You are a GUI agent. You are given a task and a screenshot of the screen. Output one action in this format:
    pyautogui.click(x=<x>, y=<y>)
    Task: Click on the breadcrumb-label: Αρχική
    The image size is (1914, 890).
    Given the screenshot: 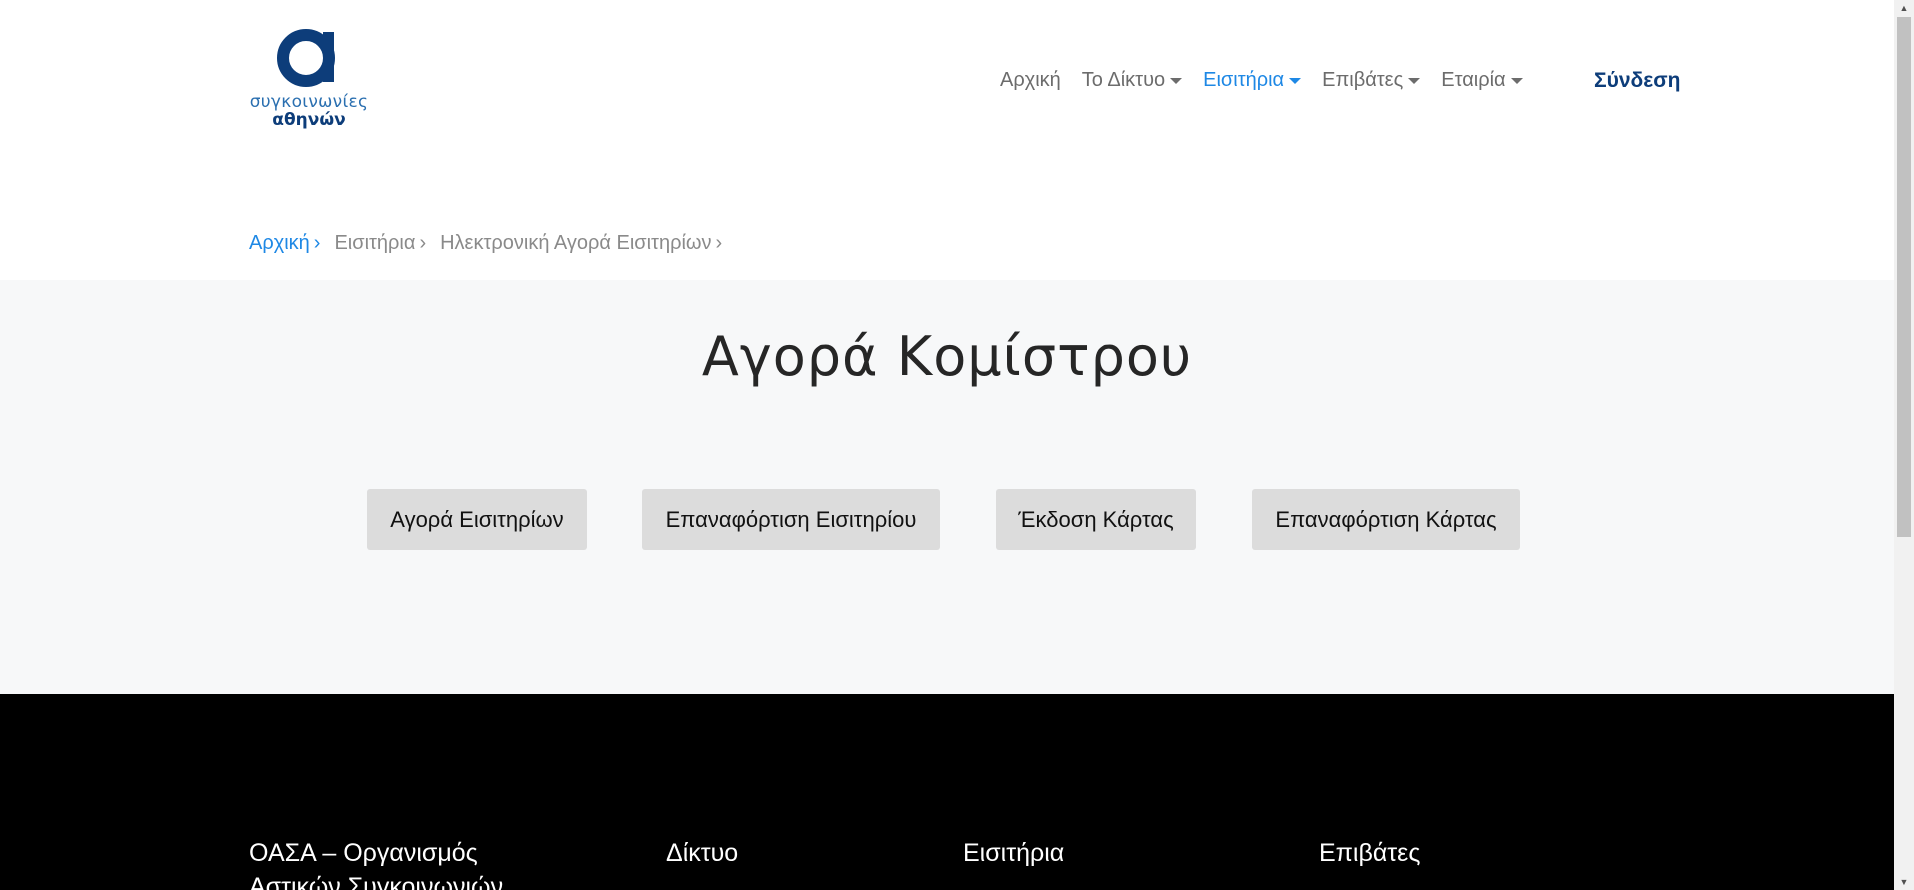 What is the action you would take?
    pyautogui.click(x=279, y=243)
    